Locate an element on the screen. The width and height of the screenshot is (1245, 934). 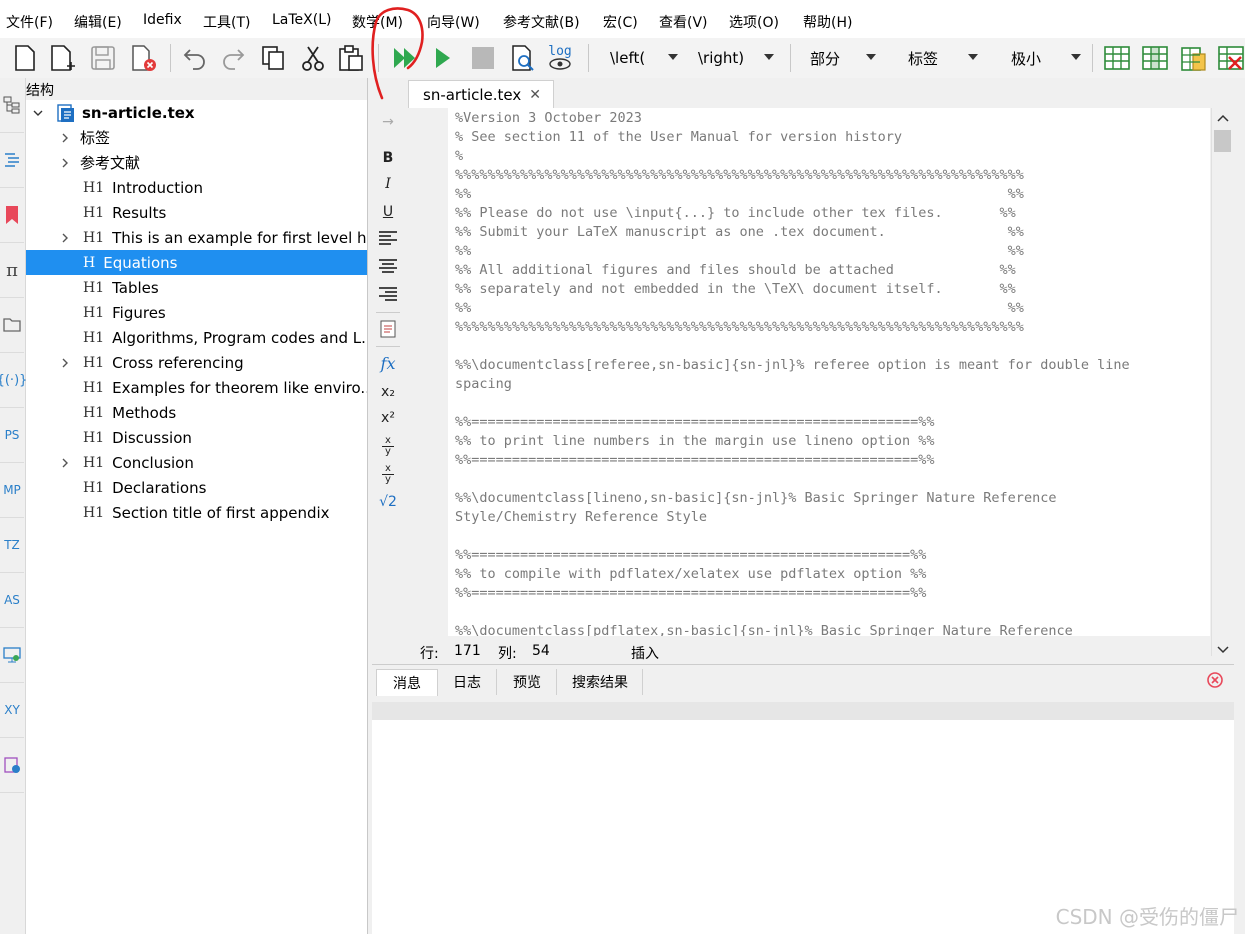
save-button is located at coordinates (103, 58).